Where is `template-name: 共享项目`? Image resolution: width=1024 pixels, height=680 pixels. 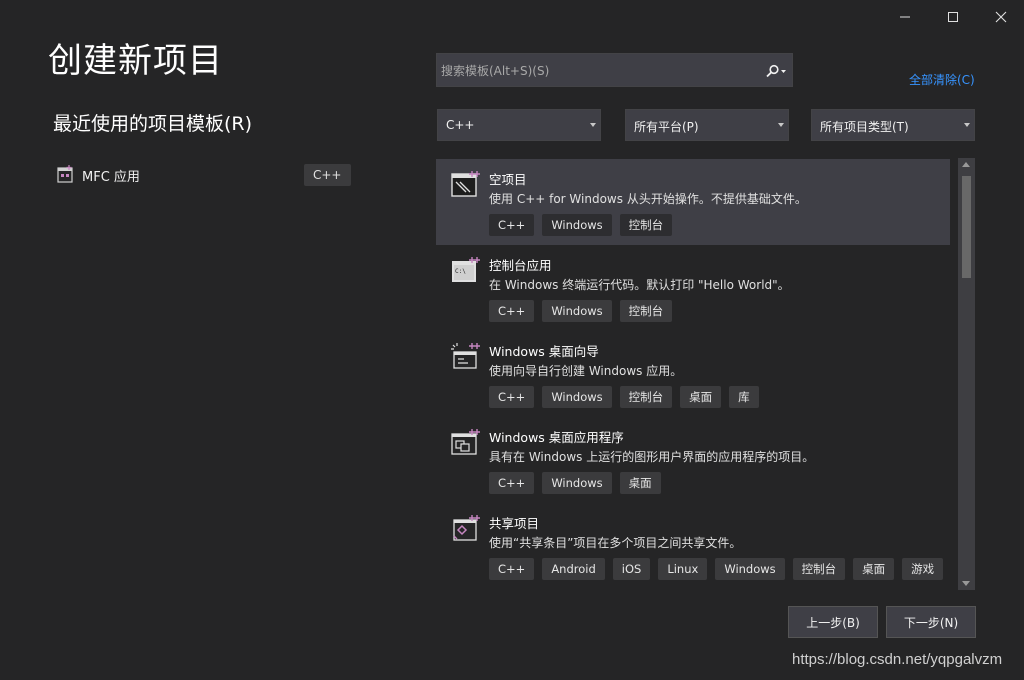 template-name: 共享项目 is located at coordinates (514, 523).